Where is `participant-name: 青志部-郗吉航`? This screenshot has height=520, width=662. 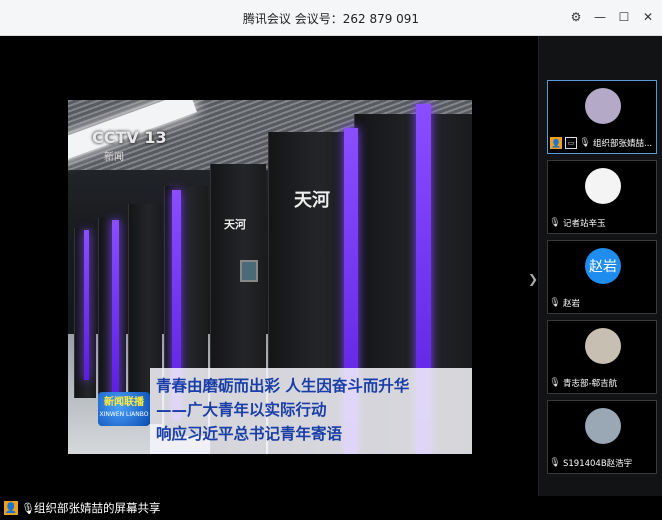
participant-name: 青志部-郗吉航 is located at coordinates (590, 384).